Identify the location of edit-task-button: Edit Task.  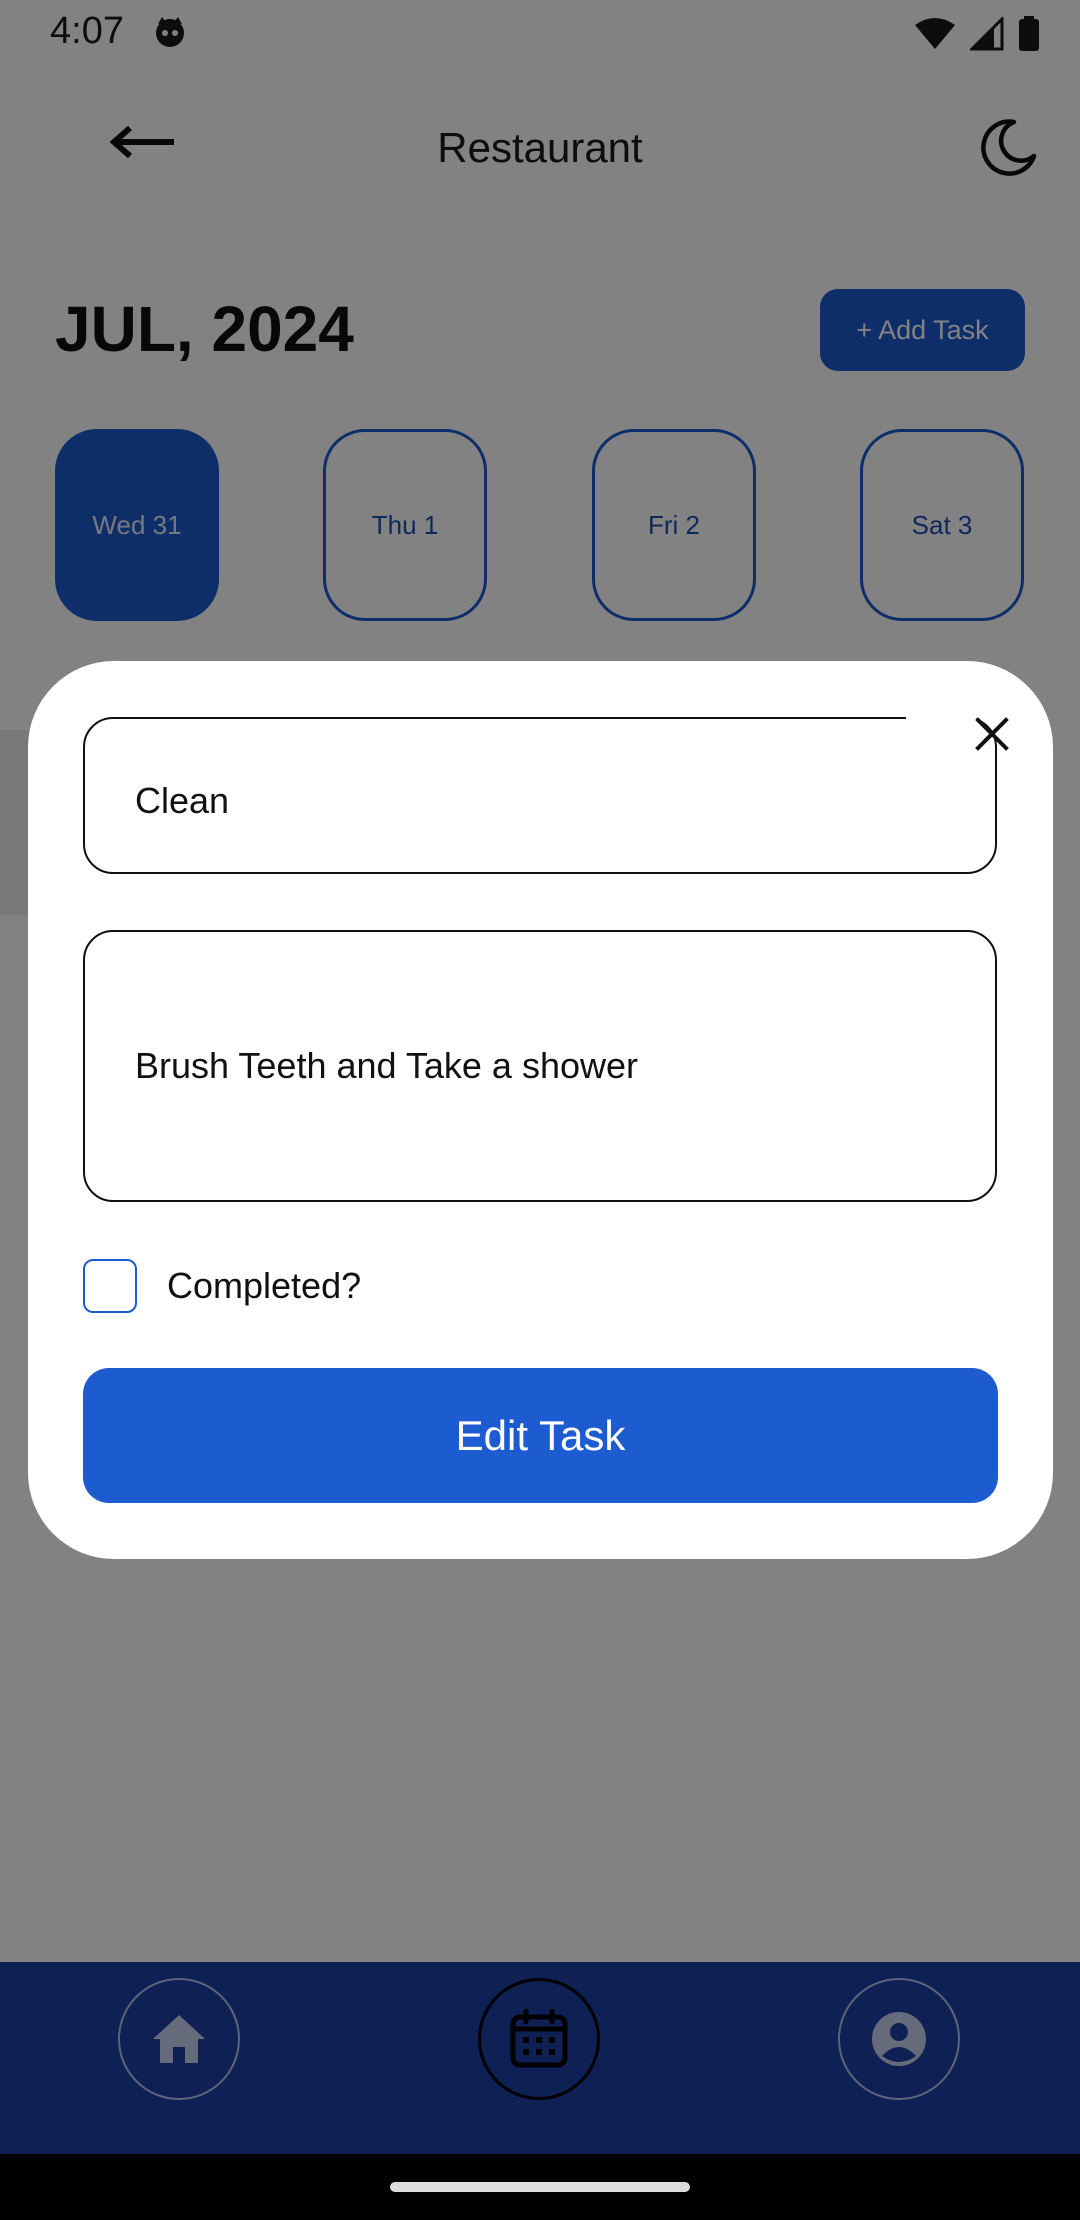
(540, 1435).